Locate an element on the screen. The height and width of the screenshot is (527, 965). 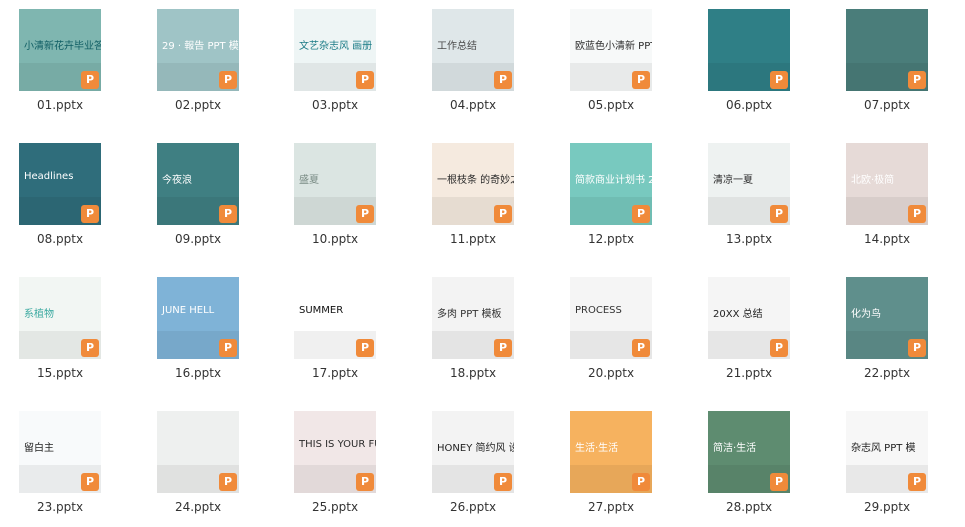
file-item: 留白主 P 23.pptx is located at coordinates (60, 462).